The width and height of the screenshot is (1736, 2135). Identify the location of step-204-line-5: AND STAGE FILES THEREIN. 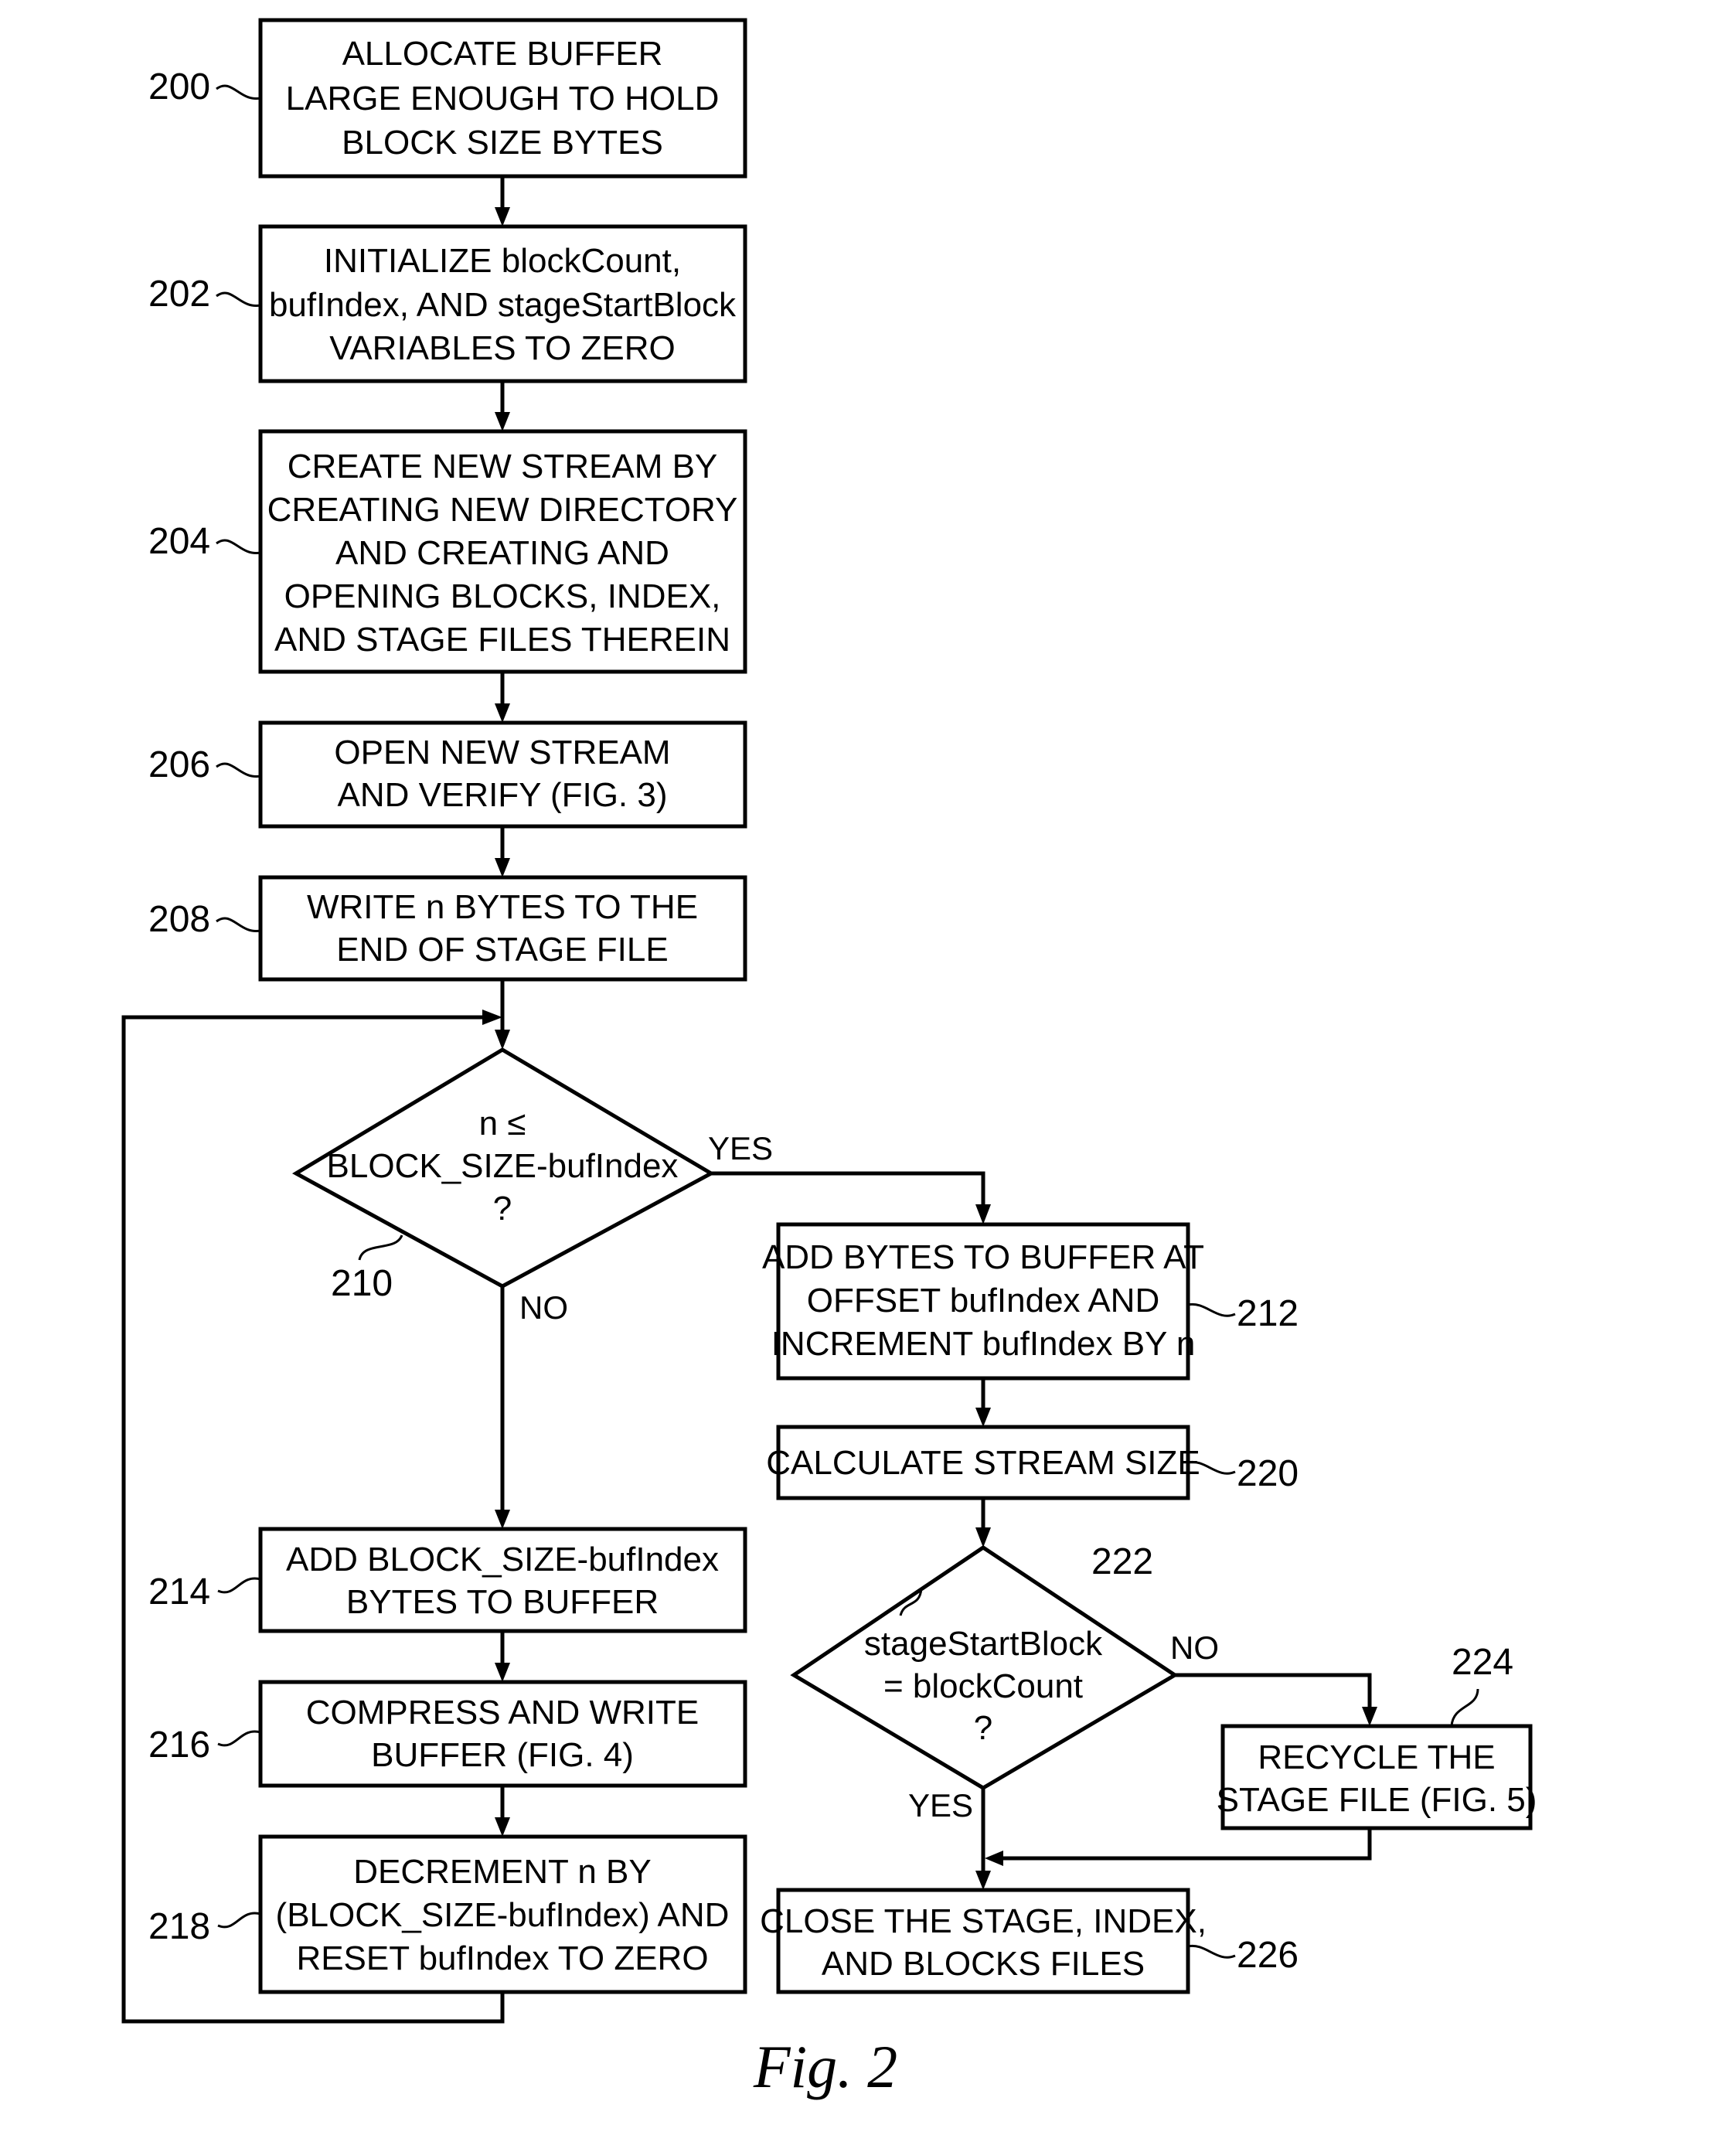
(502, 640).